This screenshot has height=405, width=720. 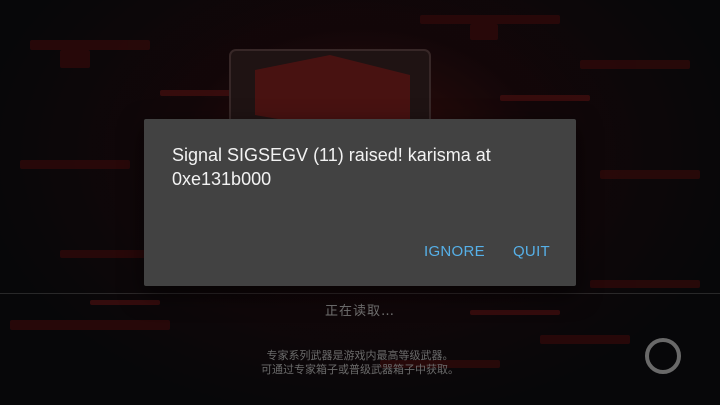 I want to click on quit-button: QUIT, so click(x=531, y=251).